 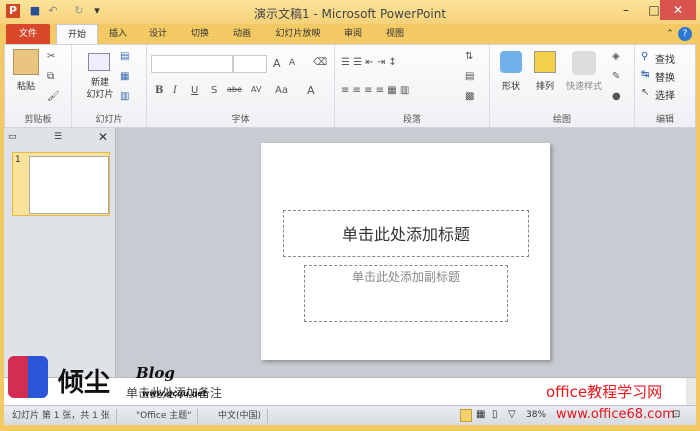 What do you see at coordinates (214, 90) in the screenshot?
I see `shadow-button: S` at bounding box center [214, 90].